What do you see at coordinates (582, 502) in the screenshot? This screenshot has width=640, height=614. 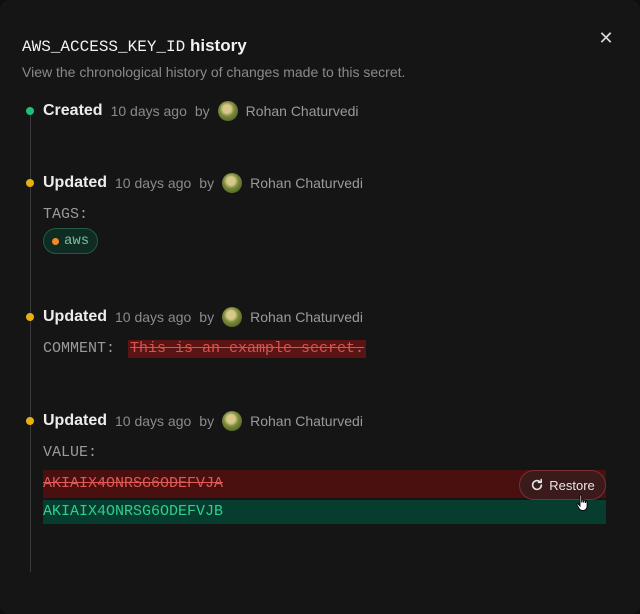 I see `hand-cursor-icon` at bounding box center [582, 502].